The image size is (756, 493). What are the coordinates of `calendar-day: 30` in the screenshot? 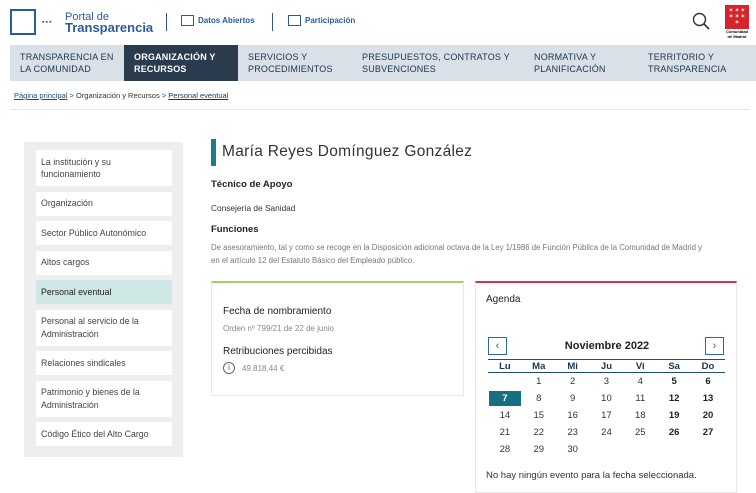 It's located at (573, 449).